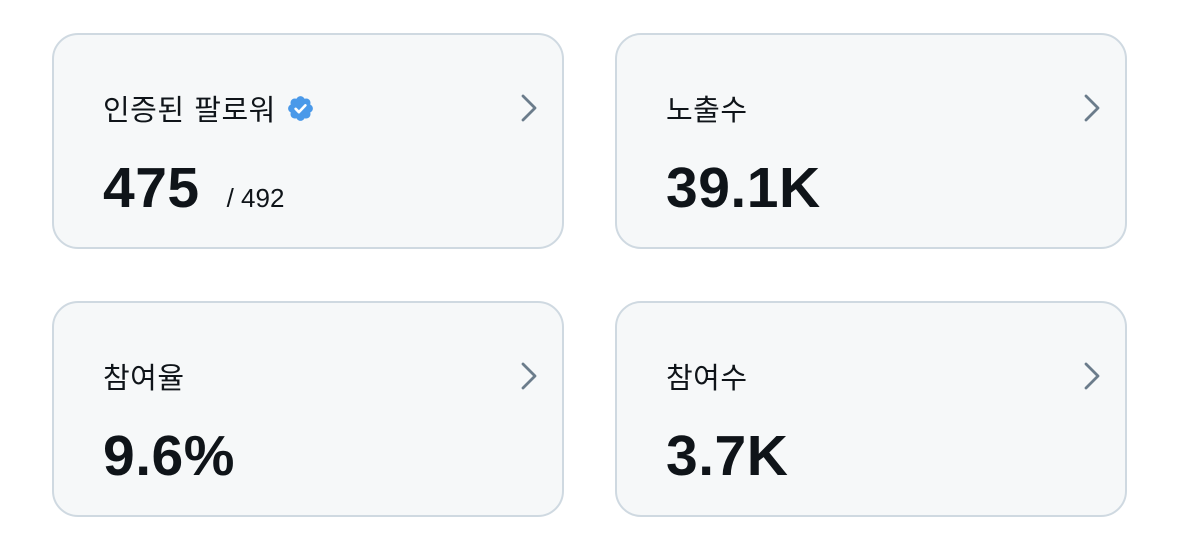 The image size is (1179, 557). I want to click on card-value: 39.1K, so click(743, 188).